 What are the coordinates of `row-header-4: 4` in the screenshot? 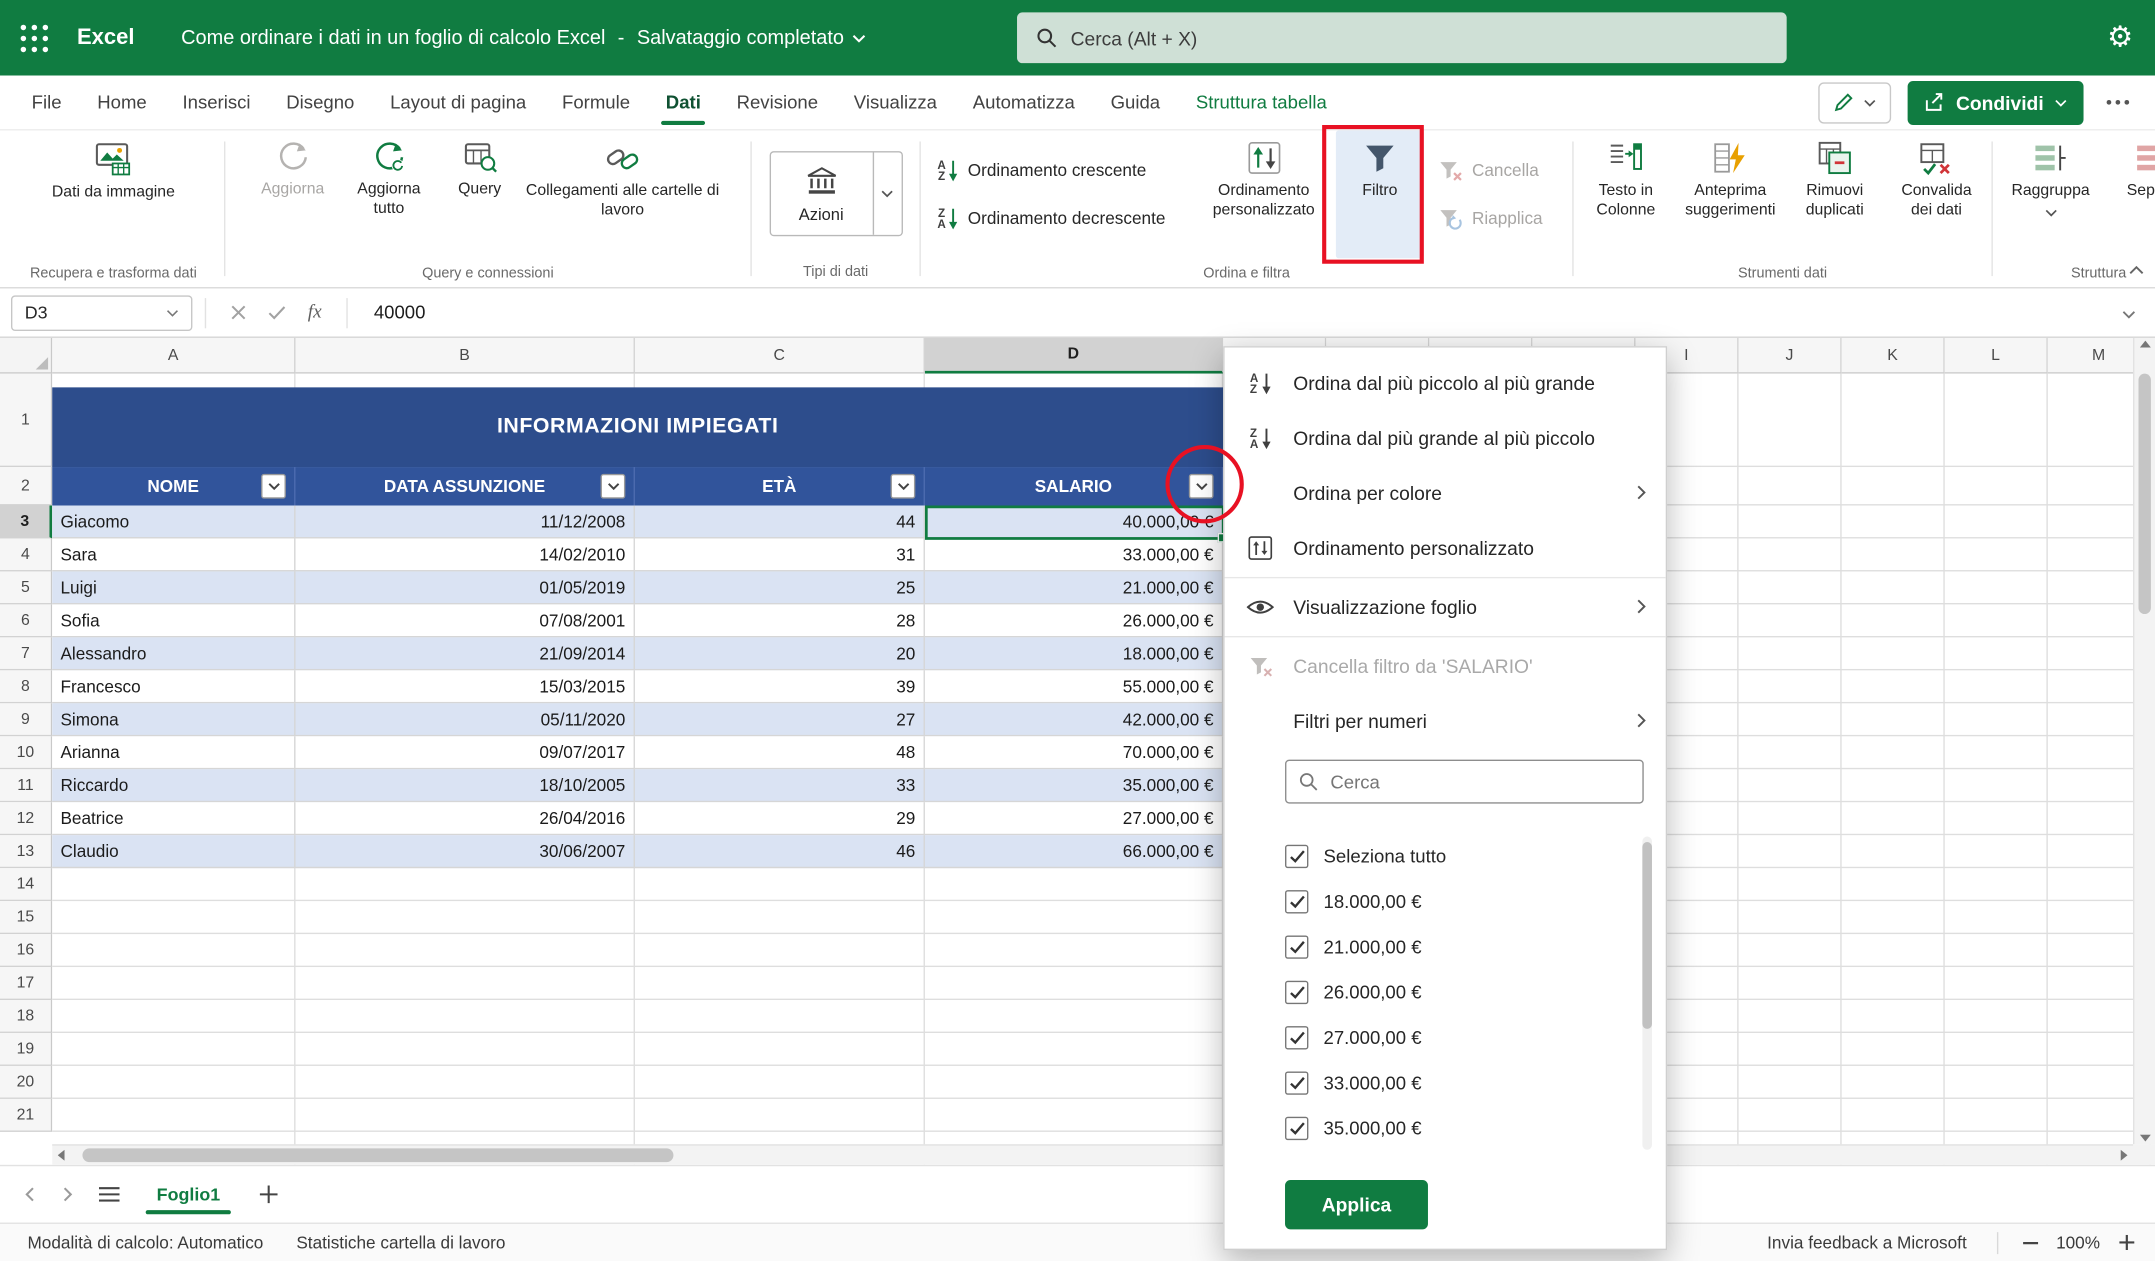 It's located at (26, 555).